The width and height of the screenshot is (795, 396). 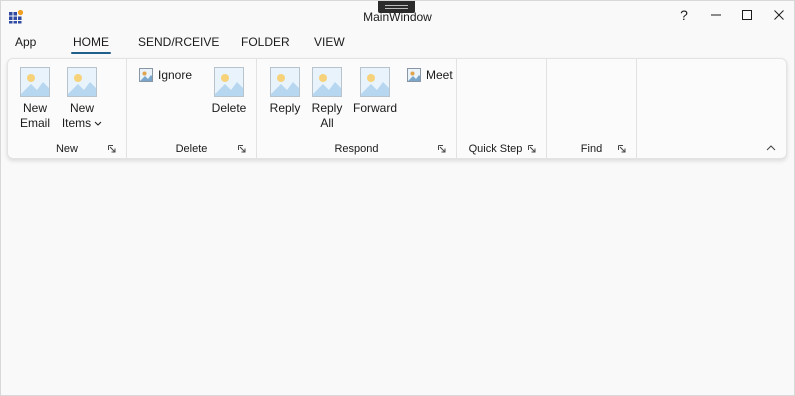 What do you see at coordinates (502, 108) in the screenshot?
I see `ribbon-group-quick-steps: Quick Step` at bounding box center [502, 108].